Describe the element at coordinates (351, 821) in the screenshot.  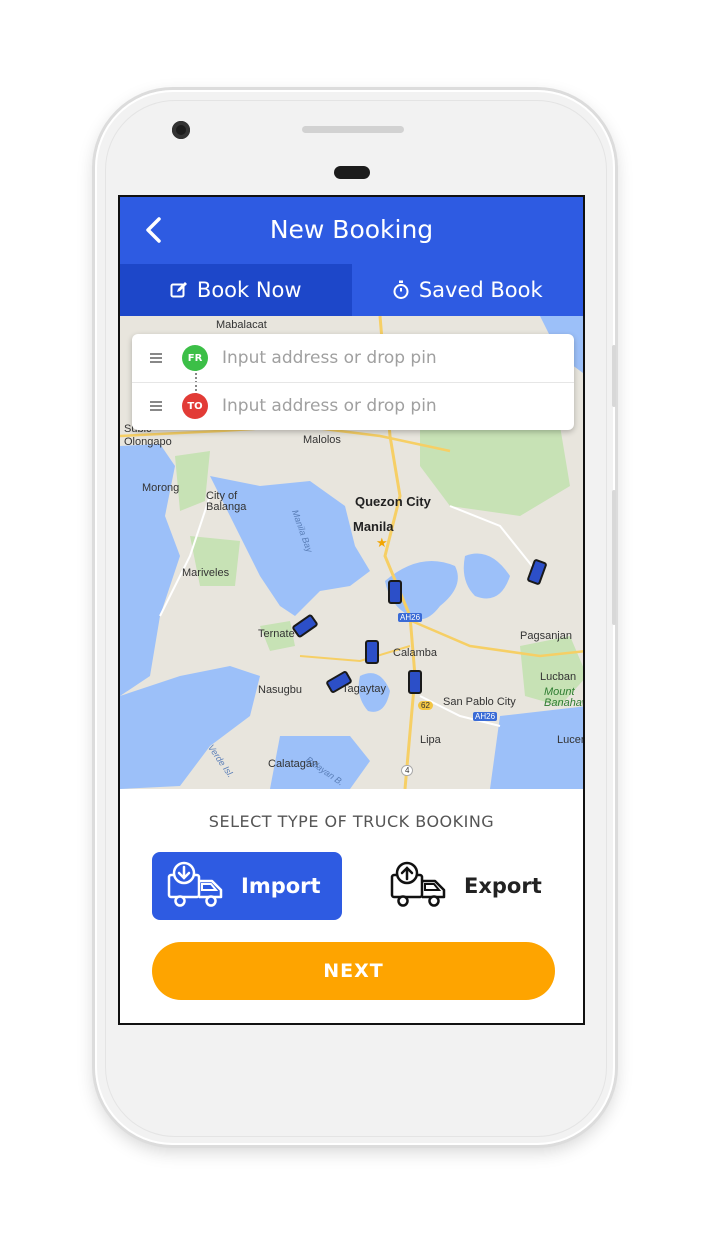
I see `booking-type-prompt: SELECT TYPE OF TRUCK BOOKING` at that location.